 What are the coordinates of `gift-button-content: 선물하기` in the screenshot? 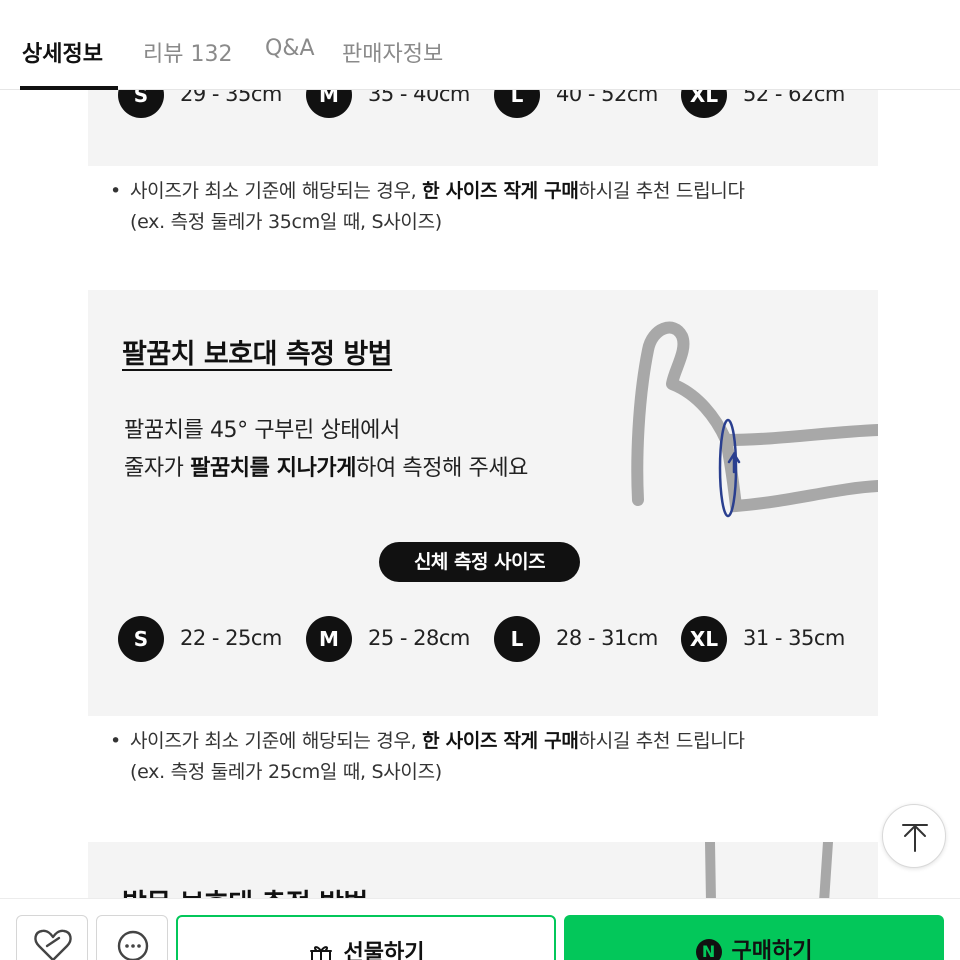 It's located at (366, 947).